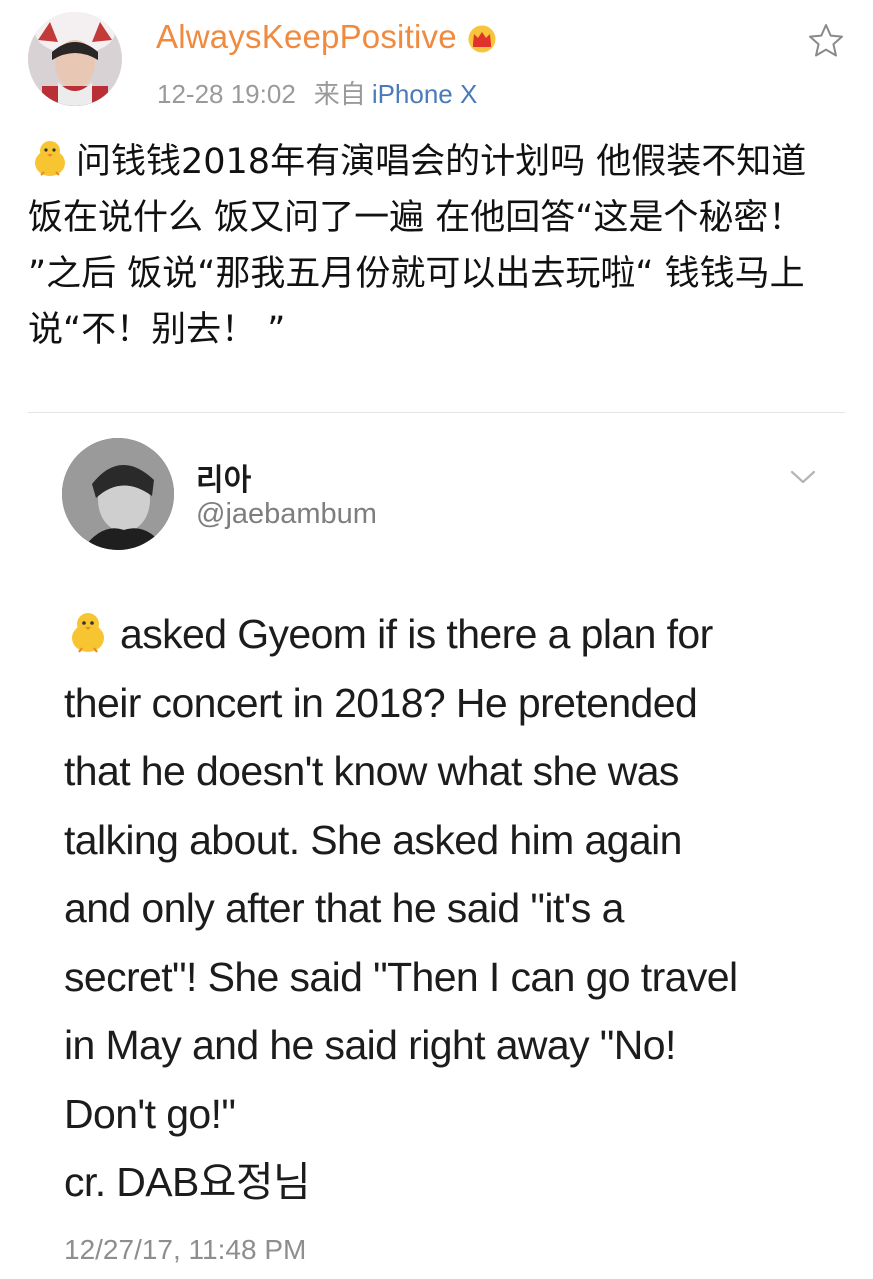  Describe the element at coordinates (185, 1250) in the screenshot. I see `tweet-date: 12/27/17, 11:48 PM` at that location.